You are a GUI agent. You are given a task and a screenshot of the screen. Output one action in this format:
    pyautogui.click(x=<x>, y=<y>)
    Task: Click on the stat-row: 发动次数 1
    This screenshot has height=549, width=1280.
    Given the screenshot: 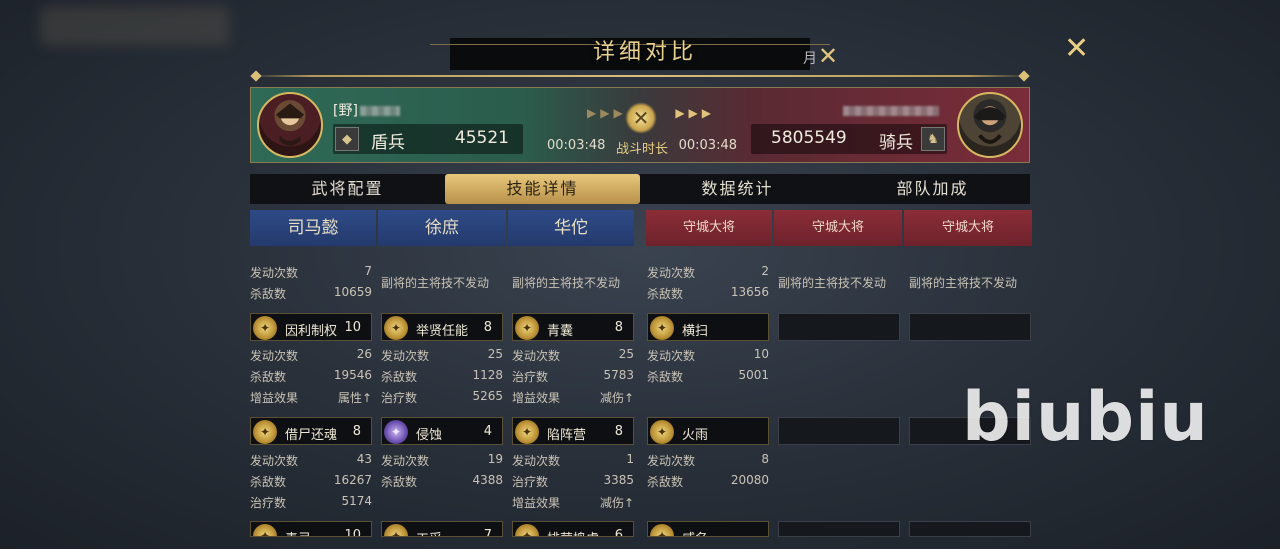 What is the action you would take?
    pyautogui.click(x=573, y=460)
    